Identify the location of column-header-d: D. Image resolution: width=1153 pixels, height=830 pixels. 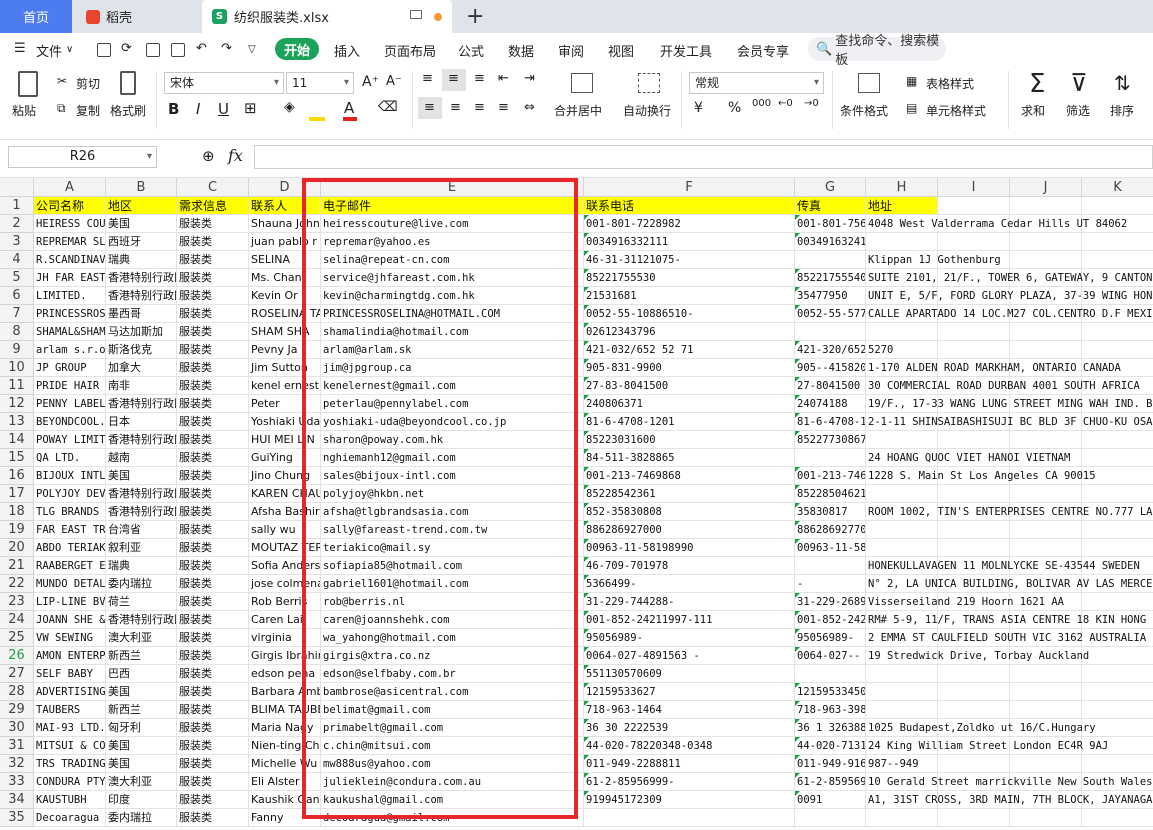
(285, 187).